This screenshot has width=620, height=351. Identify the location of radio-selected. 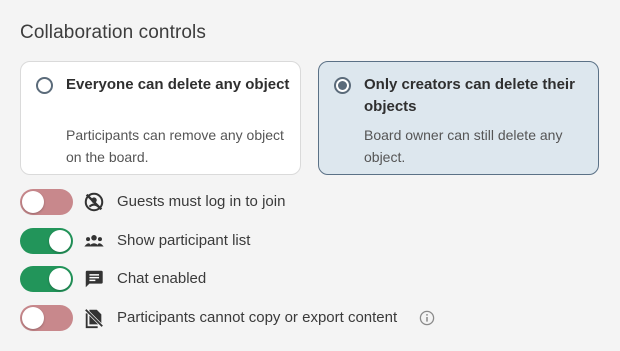
(342, 85).